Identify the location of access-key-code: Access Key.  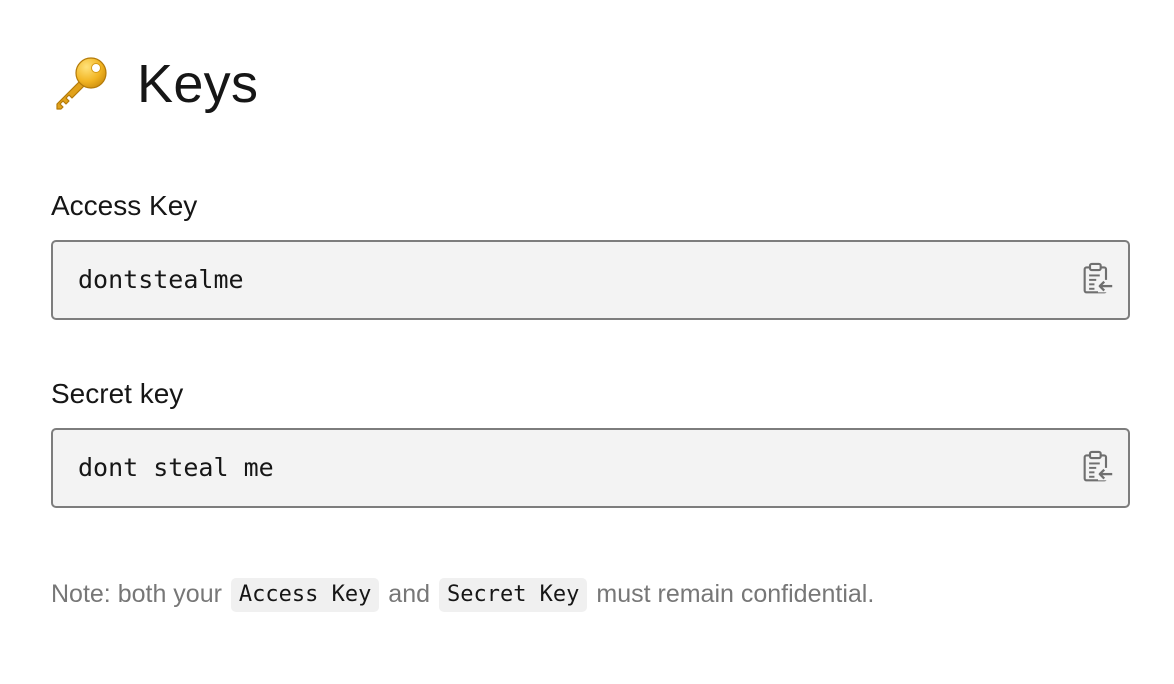
(305, 595).